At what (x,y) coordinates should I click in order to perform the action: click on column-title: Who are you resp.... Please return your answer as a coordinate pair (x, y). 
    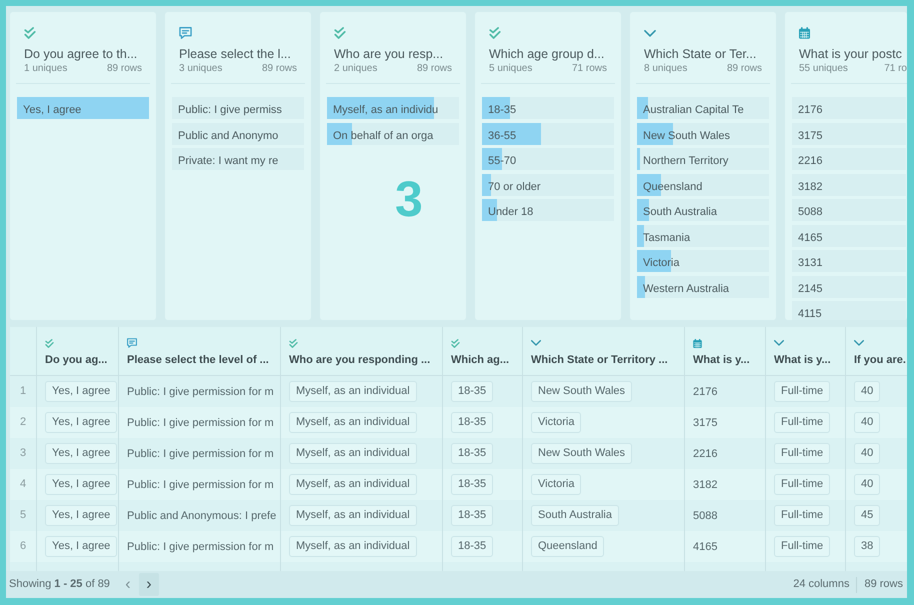
    Looking at the image, I should click on (389, 54).